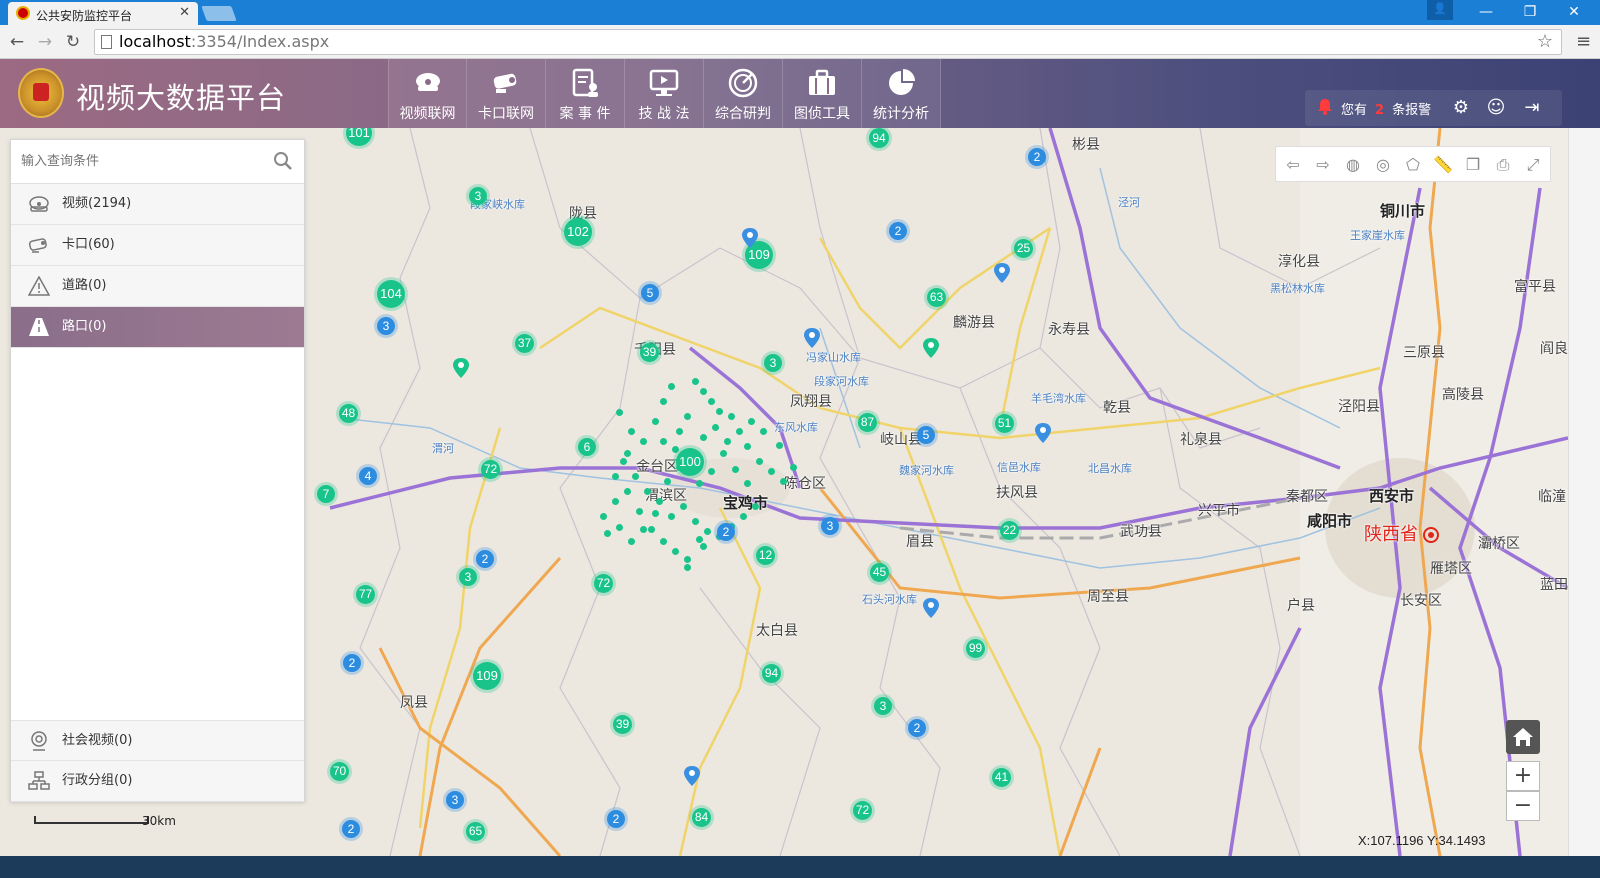  I want to click on print-icon: ⎙, so click(1503, 165).